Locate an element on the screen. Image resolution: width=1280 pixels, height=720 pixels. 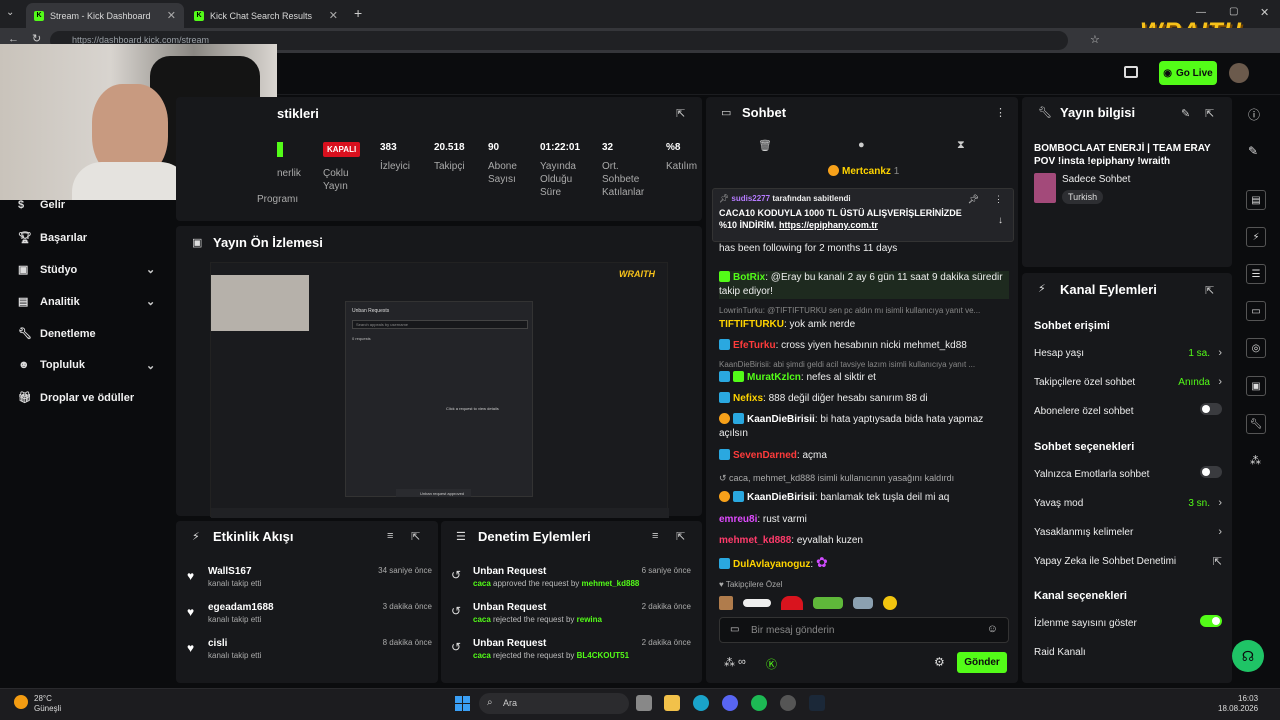
chat-input: ▭ Bir mesaj gönderin ☺ is located at coordinates (864, 630).